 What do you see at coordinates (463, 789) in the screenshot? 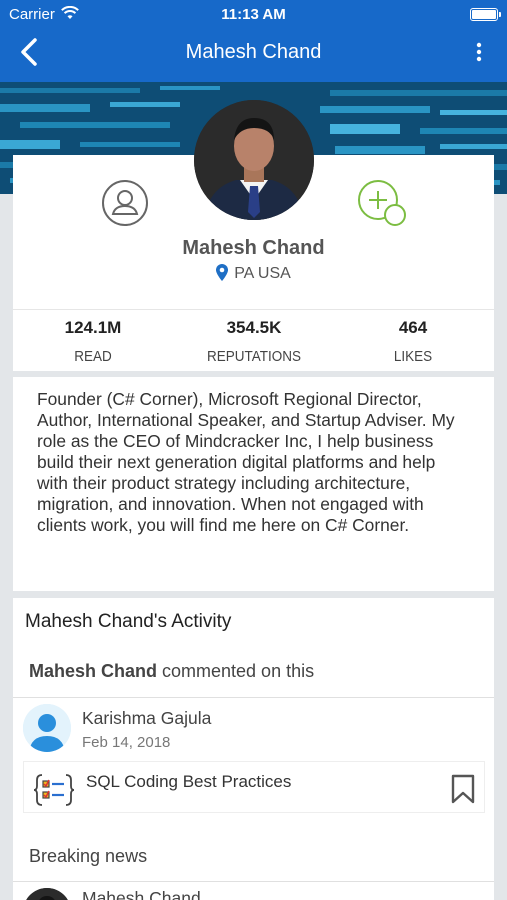
I see `bookmark-icon` at bounding box center [463, 789].